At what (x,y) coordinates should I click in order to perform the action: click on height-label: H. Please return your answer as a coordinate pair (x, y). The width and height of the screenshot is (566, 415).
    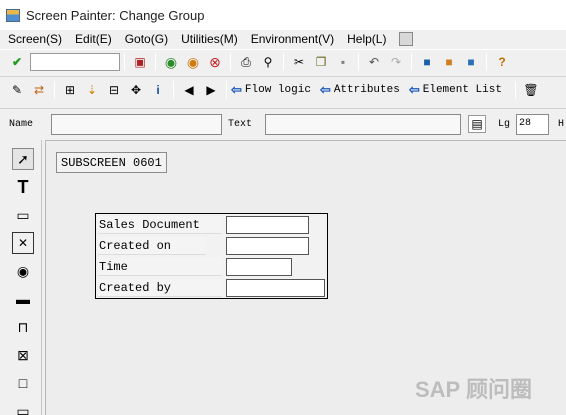
    Looking at the image, I should click on (561, 124).